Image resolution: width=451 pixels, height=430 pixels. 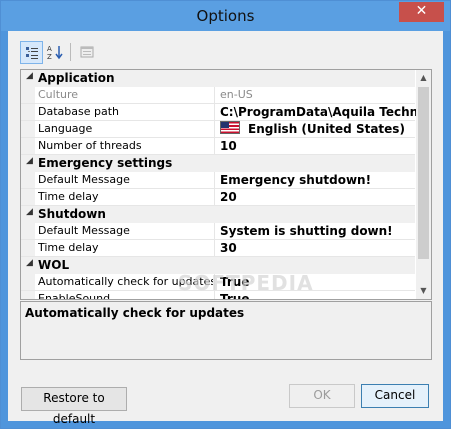 I want to click on property-value: 10, so click(x=228, y=146).